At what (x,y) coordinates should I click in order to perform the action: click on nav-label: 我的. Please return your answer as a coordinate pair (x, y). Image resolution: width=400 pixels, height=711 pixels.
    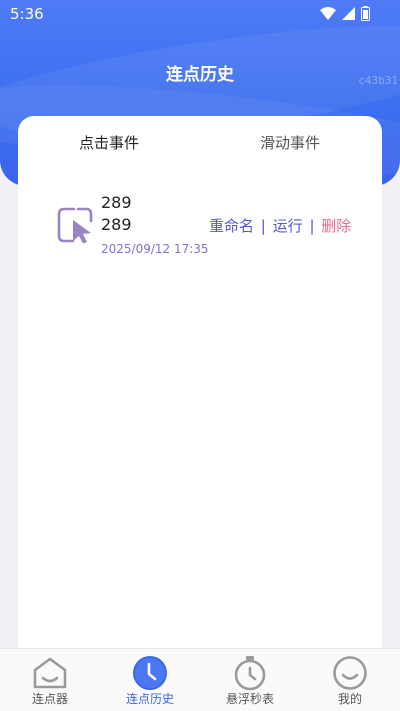
    Looking at the image, I should click on (349, 699).